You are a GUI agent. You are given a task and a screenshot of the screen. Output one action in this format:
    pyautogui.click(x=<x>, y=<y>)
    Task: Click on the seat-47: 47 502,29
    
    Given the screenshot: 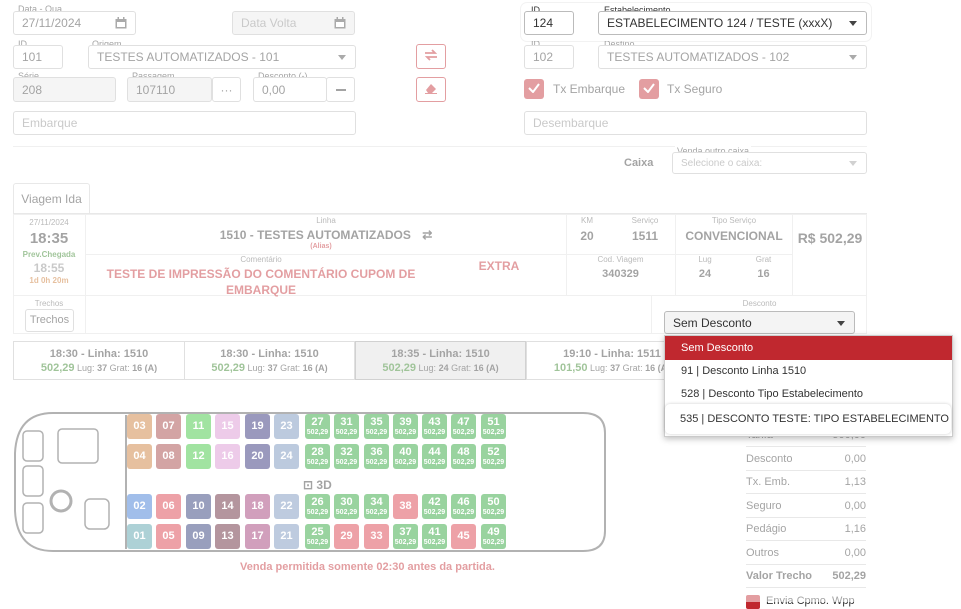 What is the action you would take?
    pyautogui.click(x=463, y=426)
    